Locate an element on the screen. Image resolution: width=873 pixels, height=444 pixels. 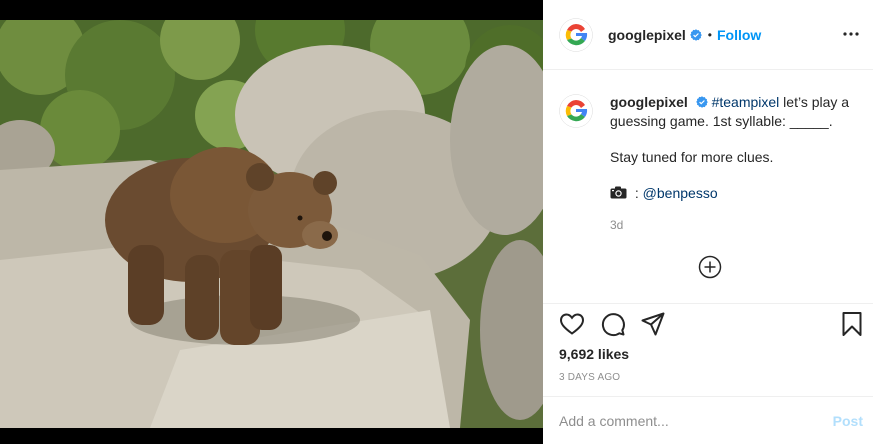
camera-icon is located at coordinates (618, 192).